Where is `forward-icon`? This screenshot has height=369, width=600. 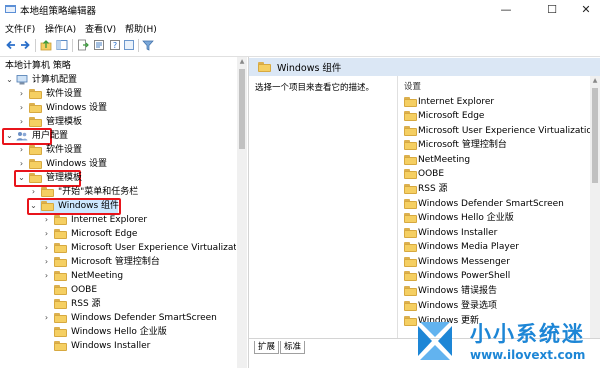
forward-icon is located at coordinates (25, 45).